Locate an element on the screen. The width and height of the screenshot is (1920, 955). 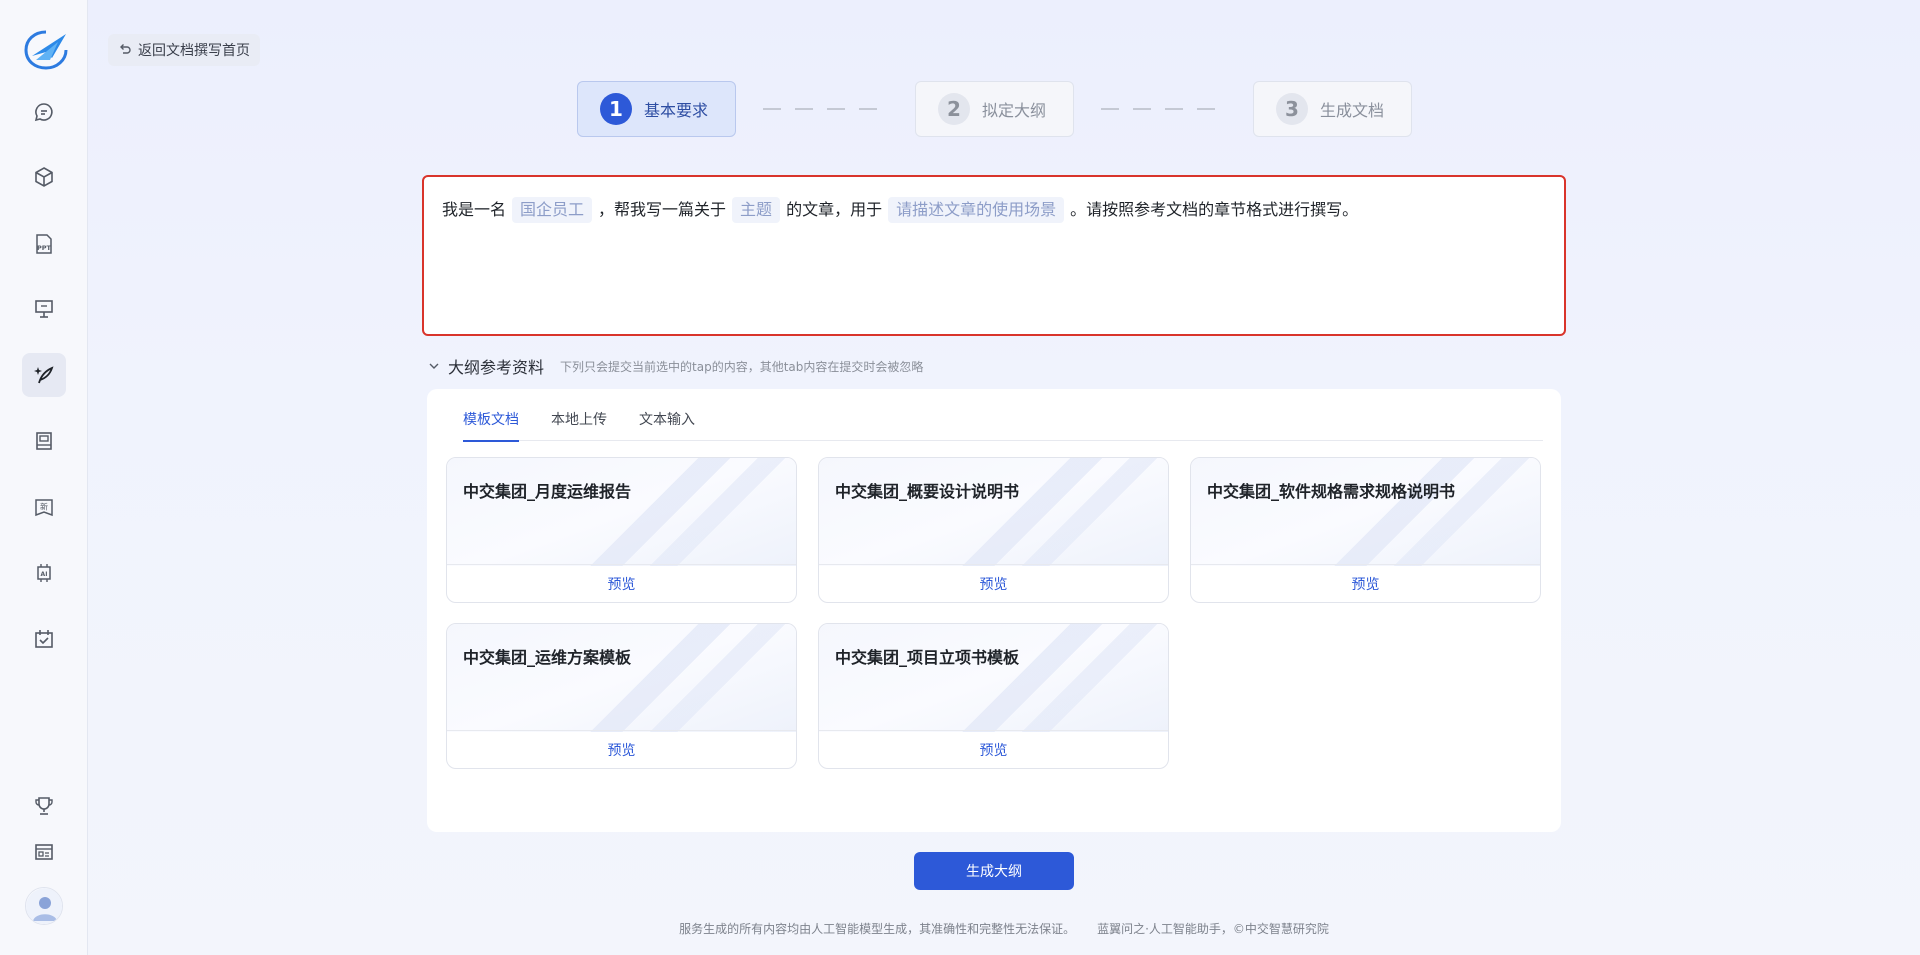
step-label: 基本要求 is located at coordinates (676, 110).